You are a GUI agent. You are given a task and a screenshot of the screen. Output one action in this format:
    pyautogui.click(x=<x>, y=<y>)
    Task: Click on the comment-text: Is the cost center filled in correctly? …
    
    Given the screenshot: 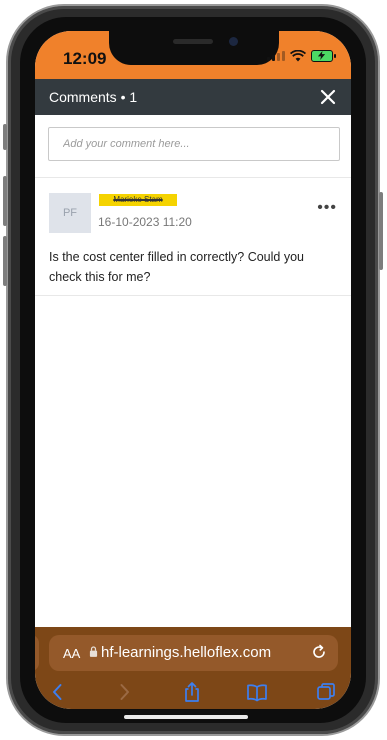 What is the action you would take?
    pyautogui.click(x=176, y=267)
    